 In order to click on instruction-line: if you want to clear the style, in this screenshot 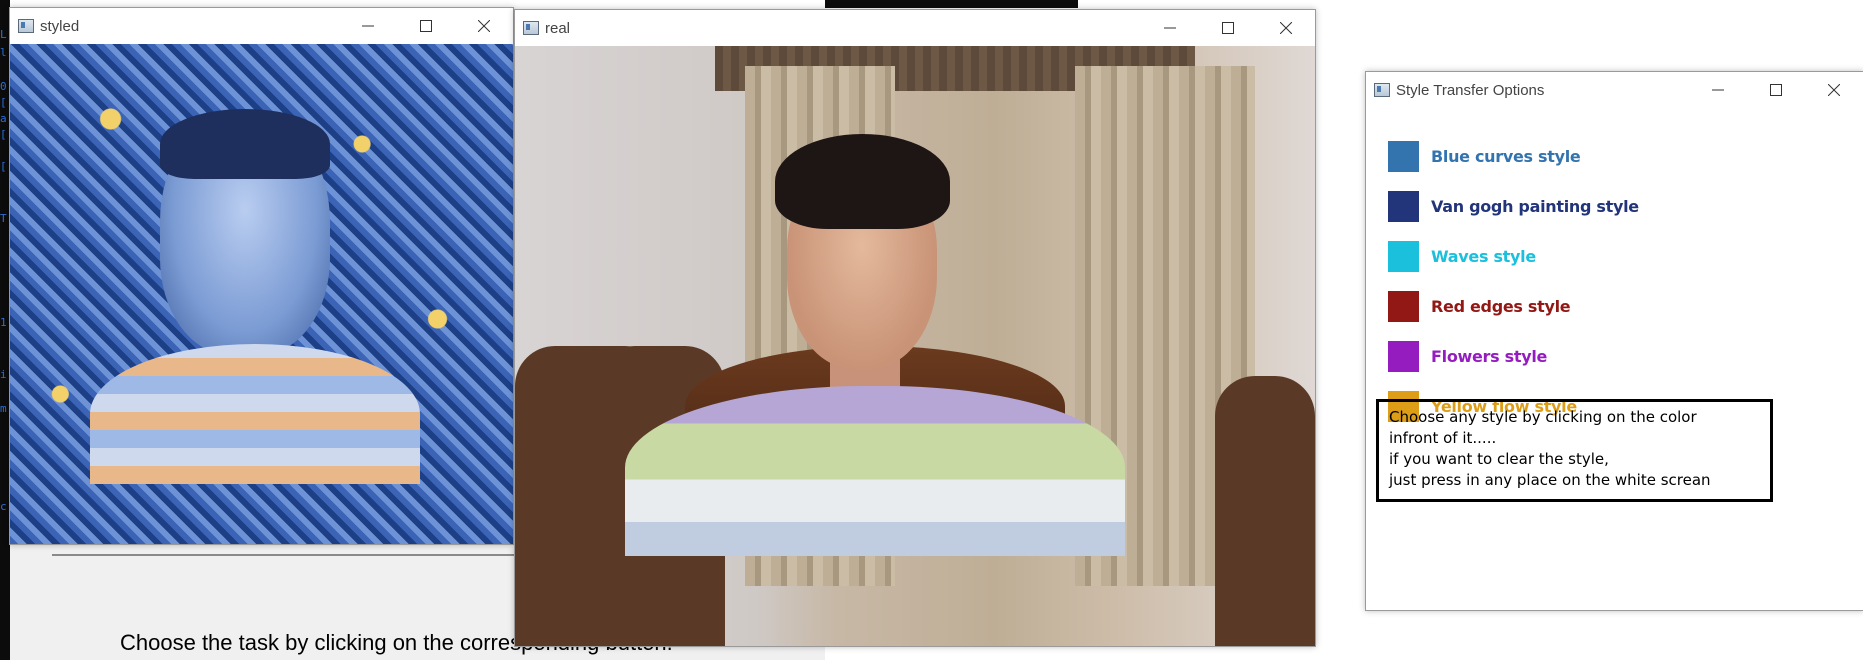, I will do `click(1499, 459)`.